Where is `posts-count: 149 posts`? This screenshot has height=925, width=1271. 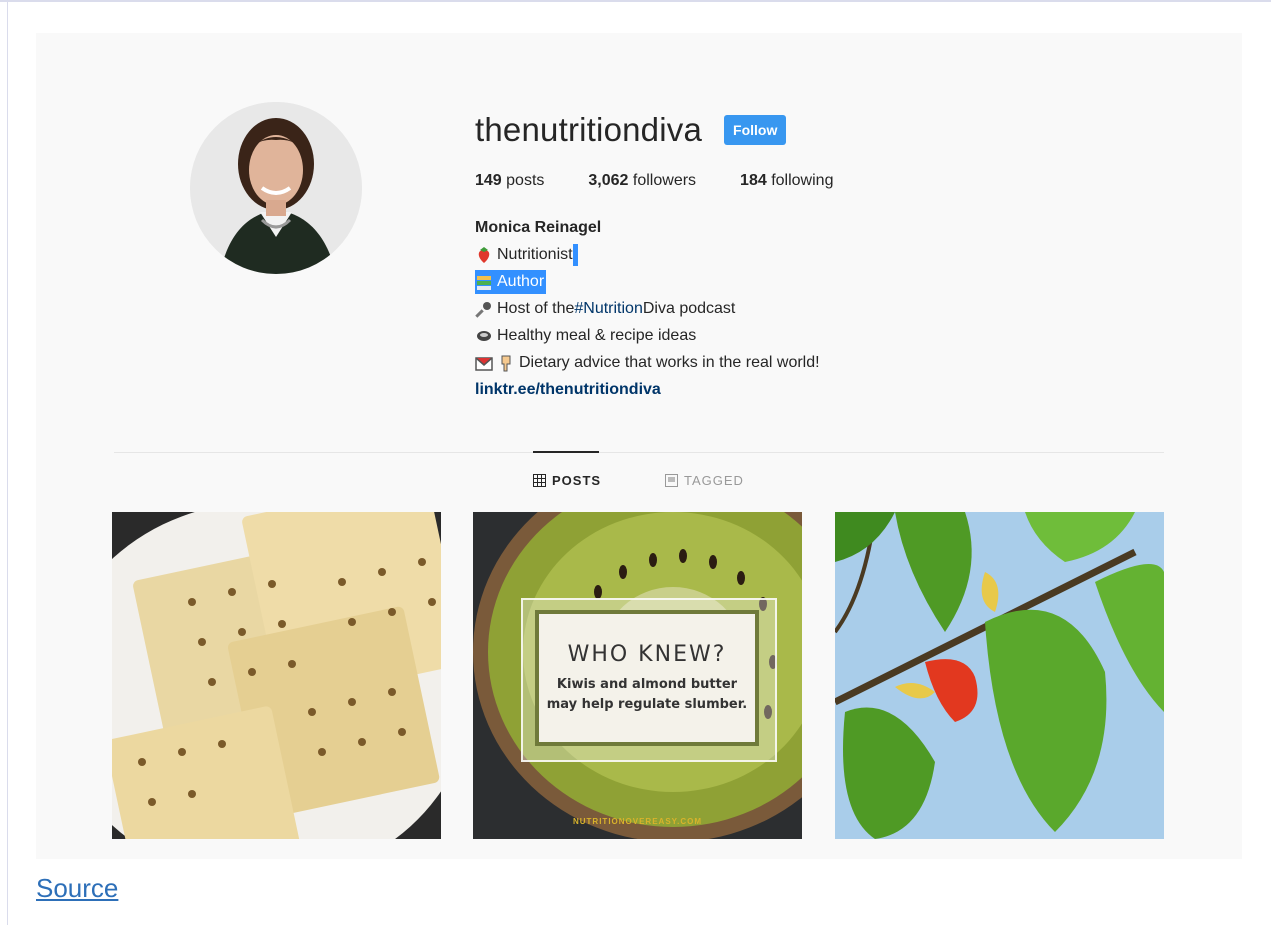 posts-count: 149 posts is located at coordinates (509, 181).